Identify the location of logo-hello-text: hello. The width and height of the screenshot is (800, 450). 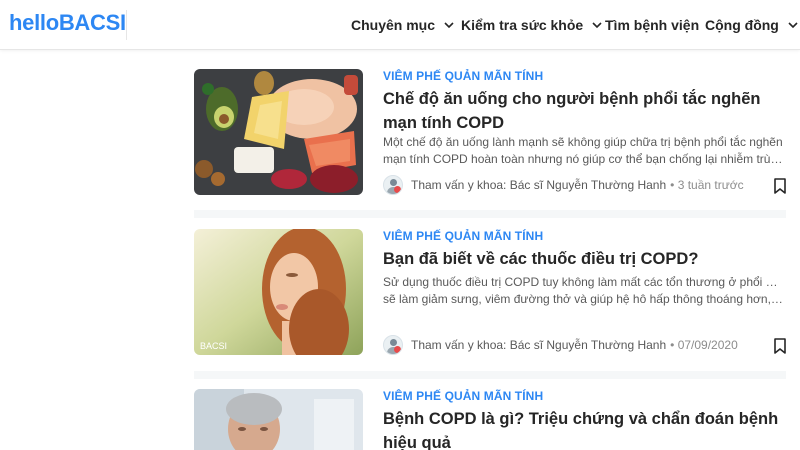
(34, 22).